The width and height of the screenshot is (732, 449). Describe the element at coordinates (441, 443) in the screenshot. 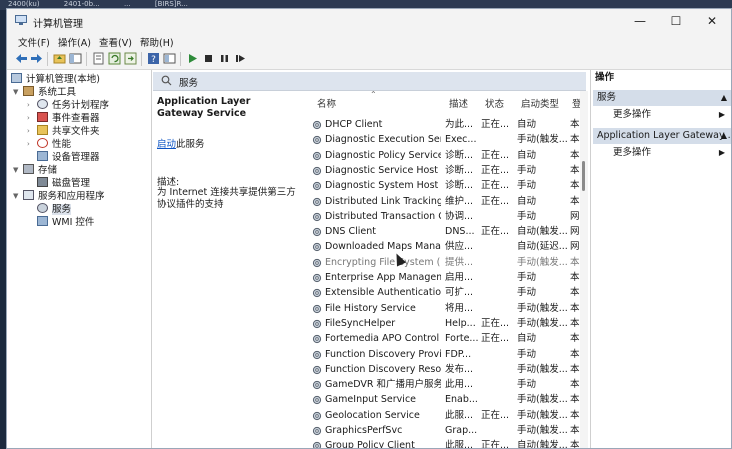

I see `table-row: Group Policy Client 此服... 正在... 自动(触发... 本` at that location.